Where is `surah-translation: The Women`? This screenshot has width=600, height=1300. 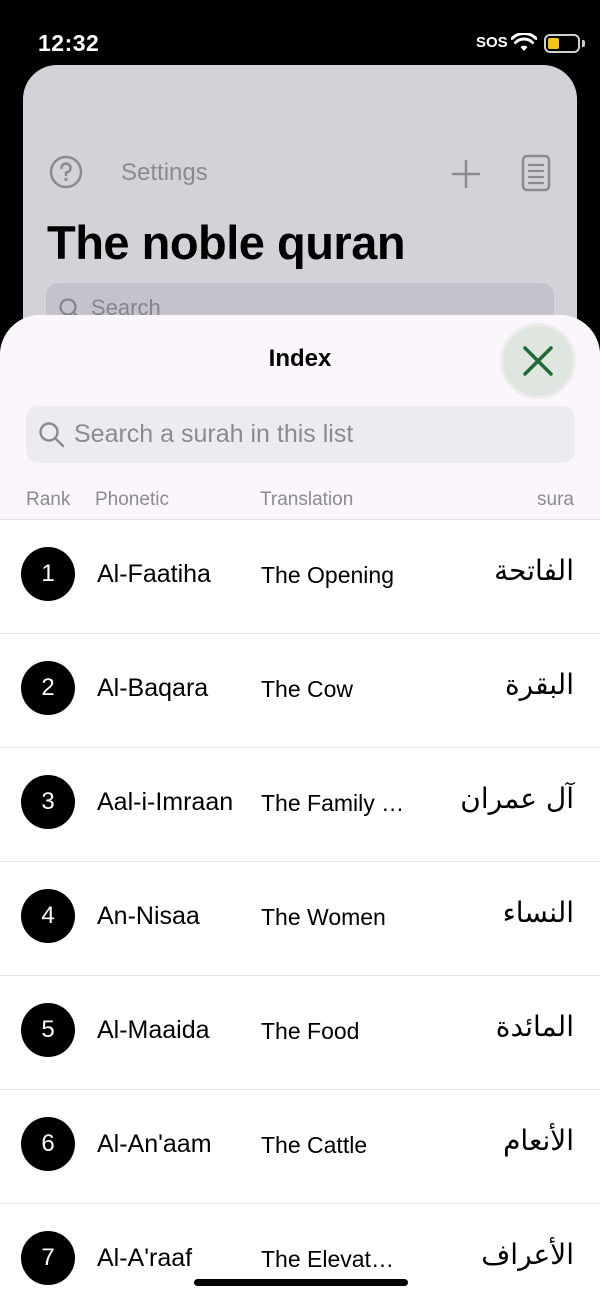 surah-translation: The Women is located at coordinates (323, 917).